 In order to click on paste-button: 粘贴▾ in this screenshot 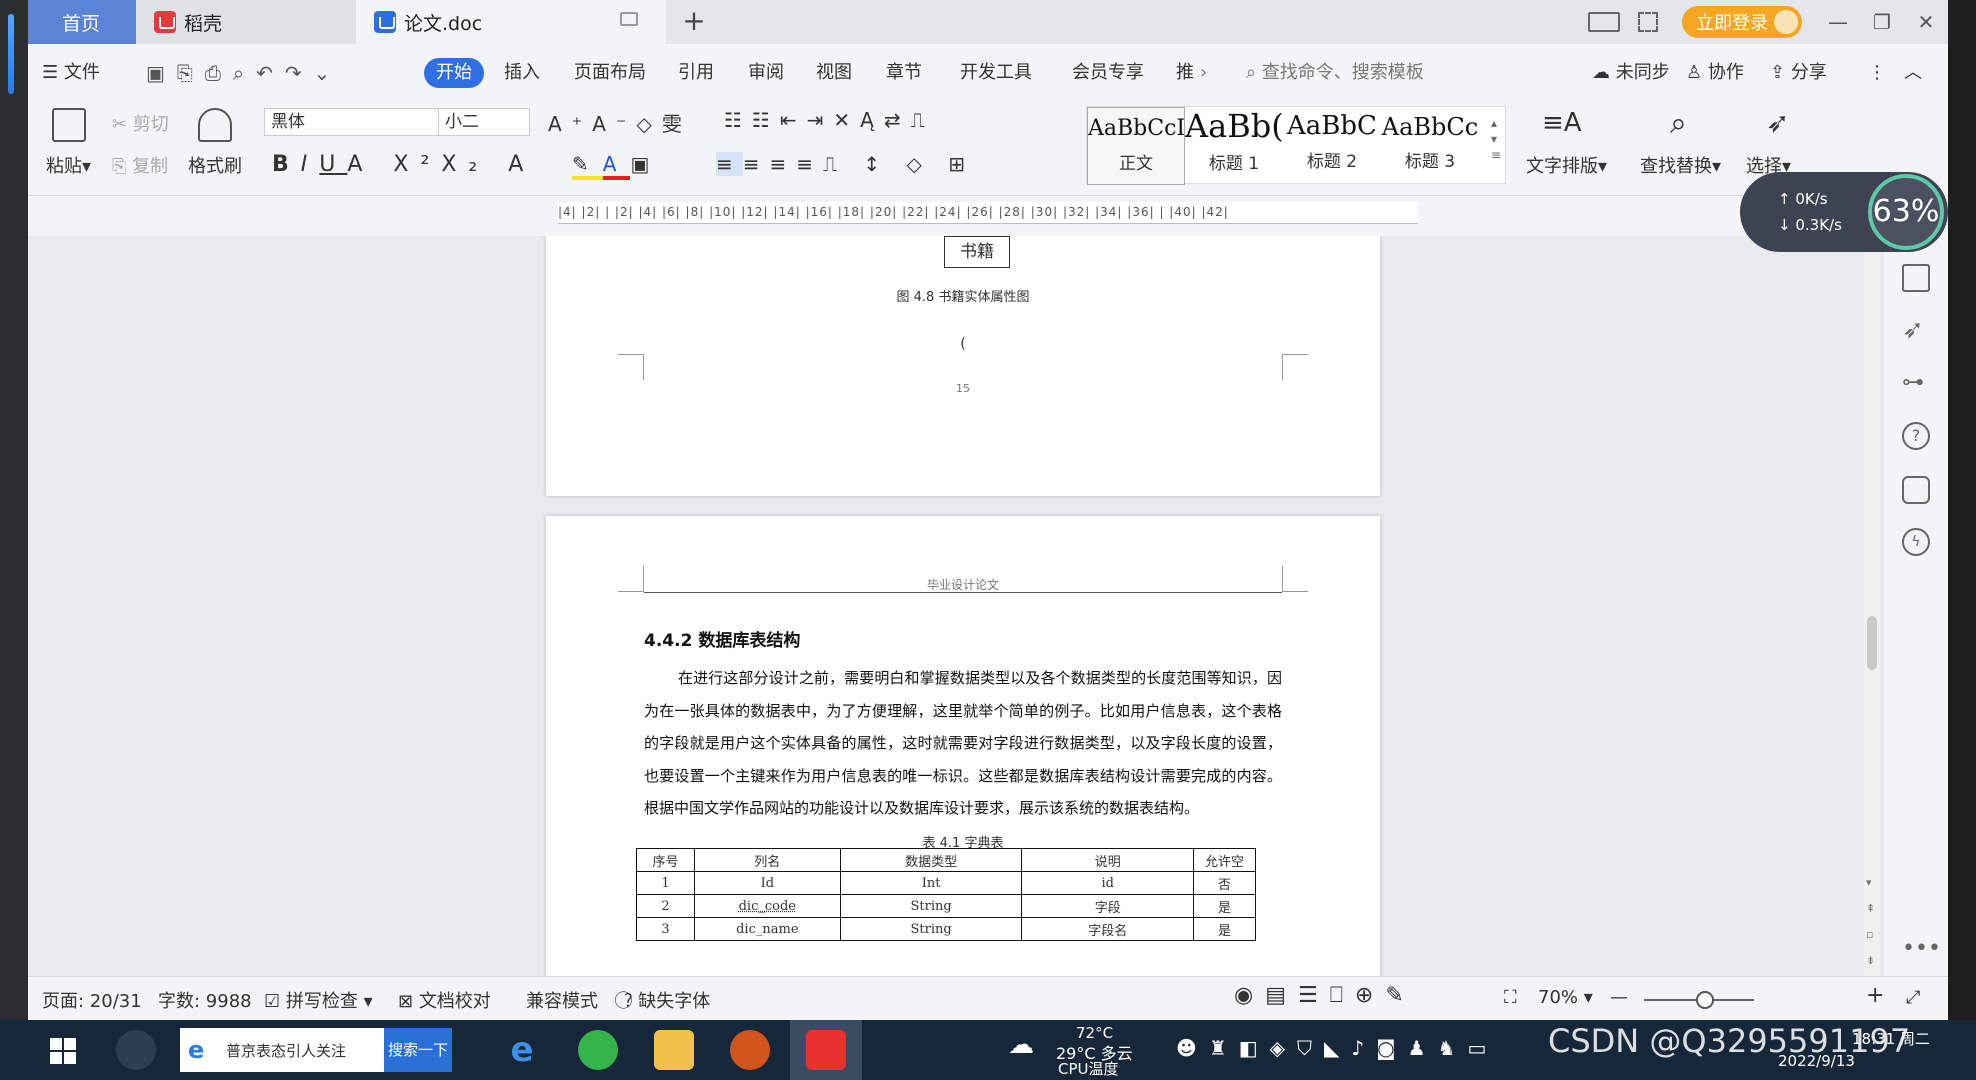, I will do `click(68, 165)`.